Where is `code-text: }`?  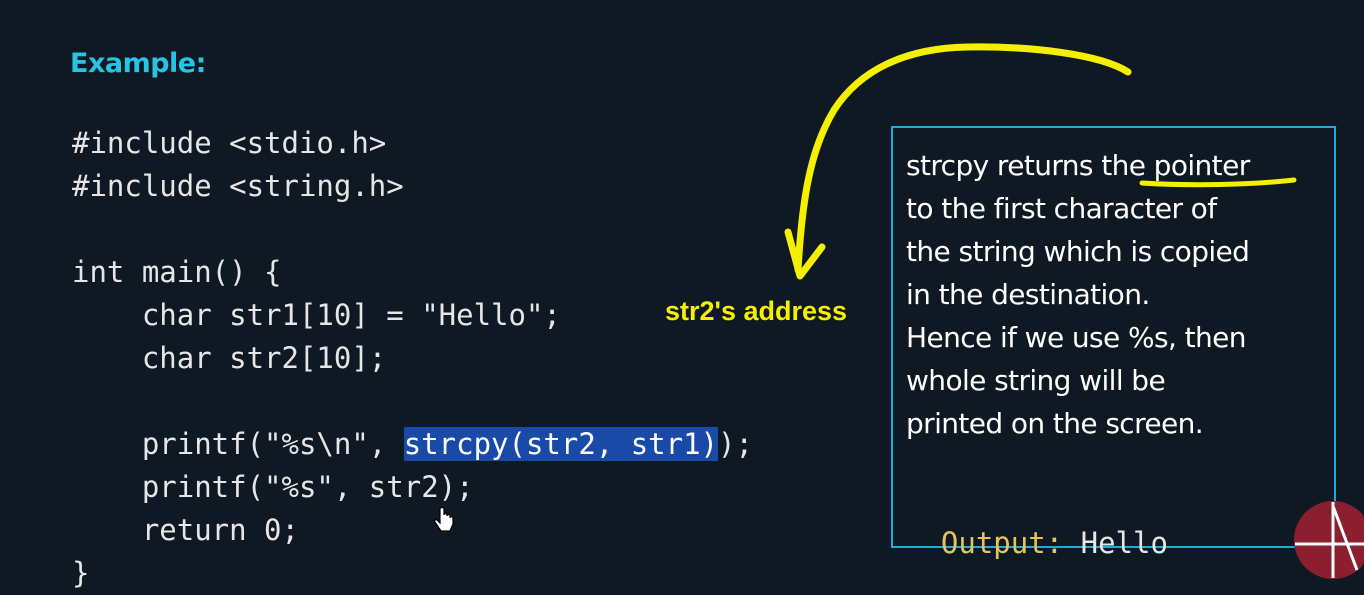 code-text: } is located at coordinates (81, 573).